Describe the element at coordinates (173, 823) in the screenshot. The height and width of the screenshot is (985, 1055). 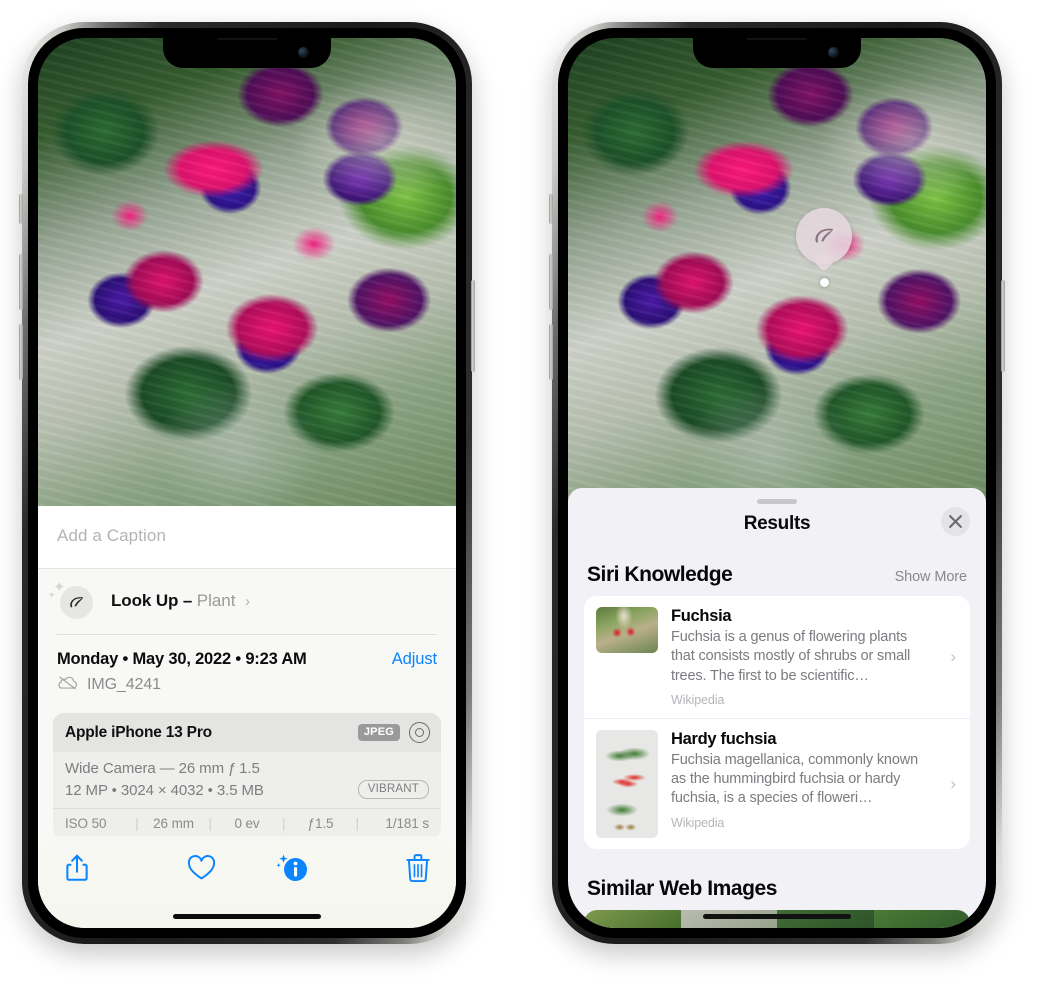
I see `stat-focal: 26 mm` at that location.